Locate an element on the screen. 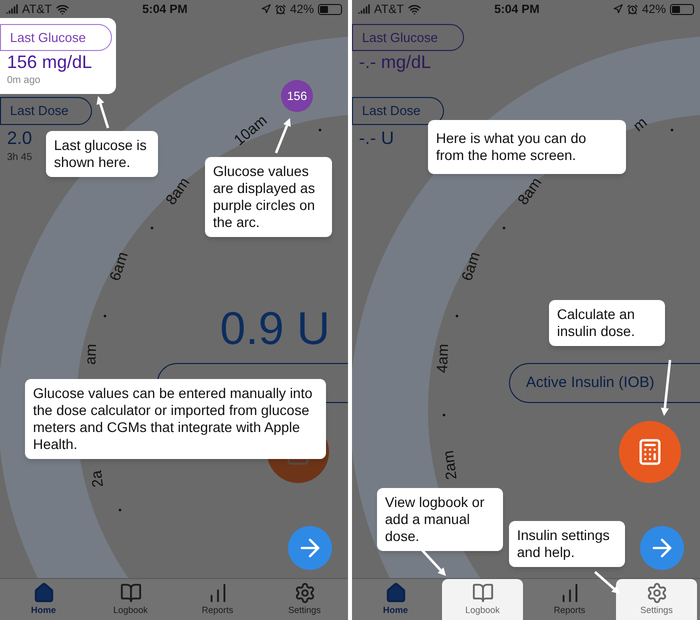 The height and width of the screenshot is (620, 700). time-label: 2am is located at coordinates (450, 465).